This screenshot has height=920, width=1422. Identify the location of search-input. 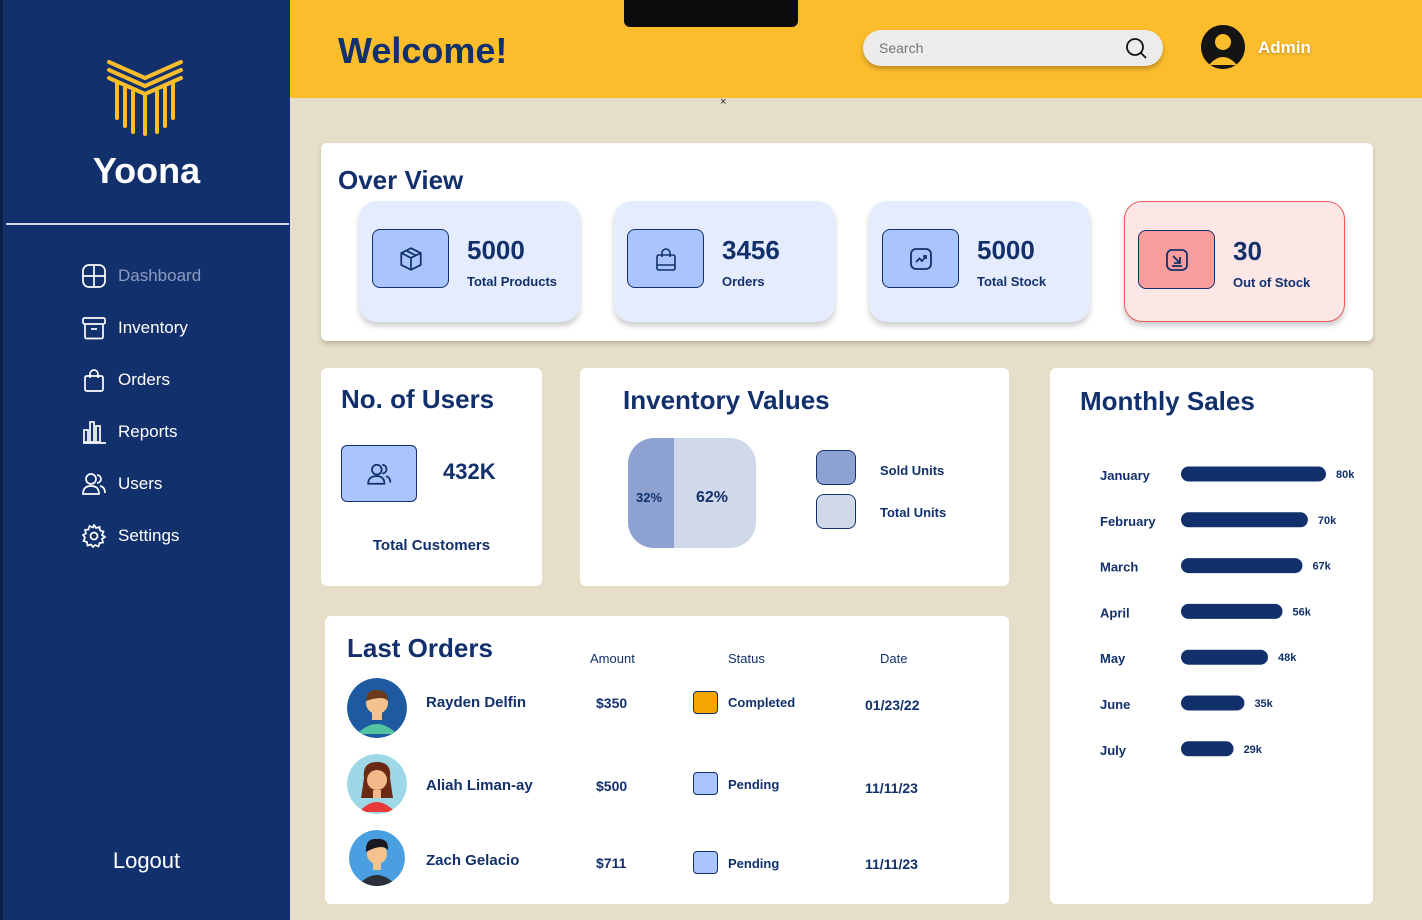
(1002, 48).